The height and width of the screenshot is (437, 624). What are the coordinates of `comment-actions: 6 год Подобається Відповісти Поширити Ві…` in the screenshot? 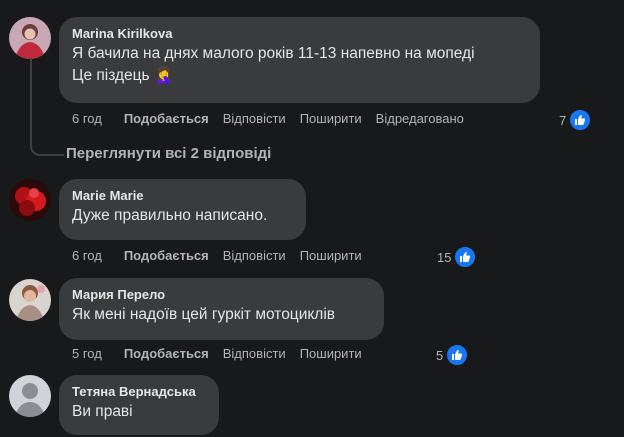 It's located at (275, 119).